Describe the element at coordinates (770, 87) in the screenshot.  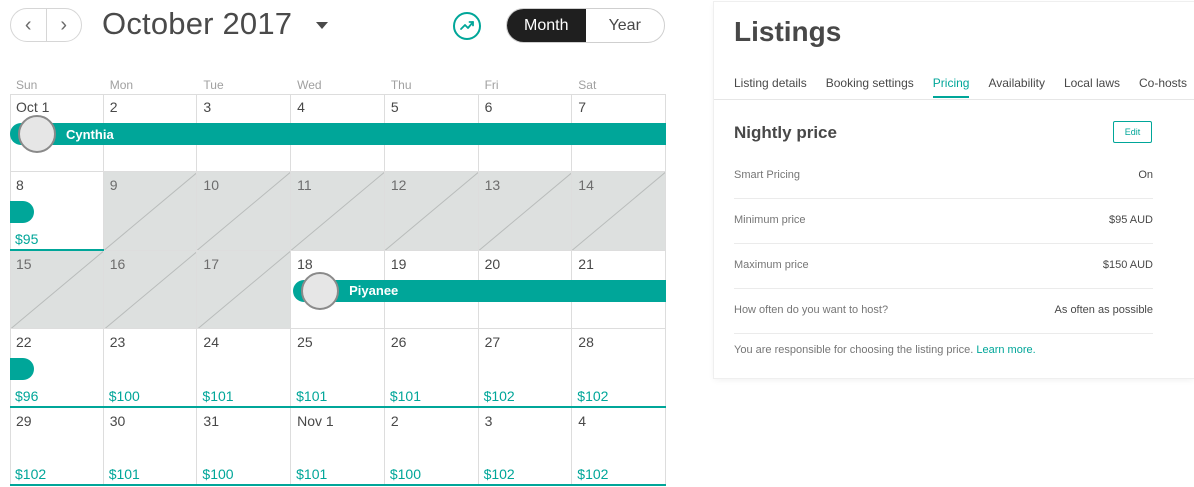
I see `tab-listing-details: Listing details` at that location.